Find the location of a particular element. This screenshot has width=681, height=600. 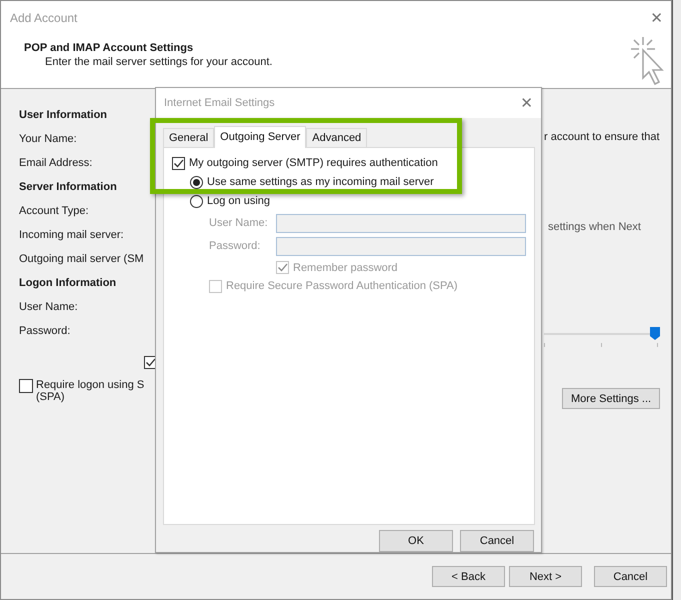

description-text: r account to ensure that is located at coordinates (602, 137).